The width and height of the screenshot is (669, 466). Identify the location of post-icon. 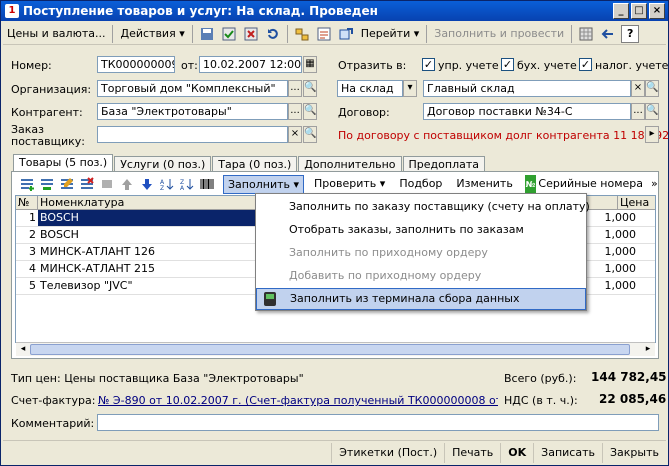
(229, 34).